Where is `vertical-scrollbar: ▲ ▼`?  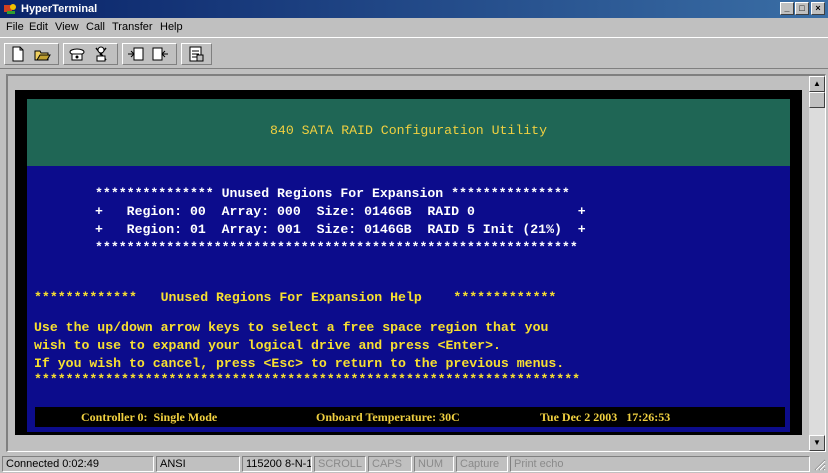
vertical-scrollbar: ▲ ▼ is located at coordinates (817, 263).